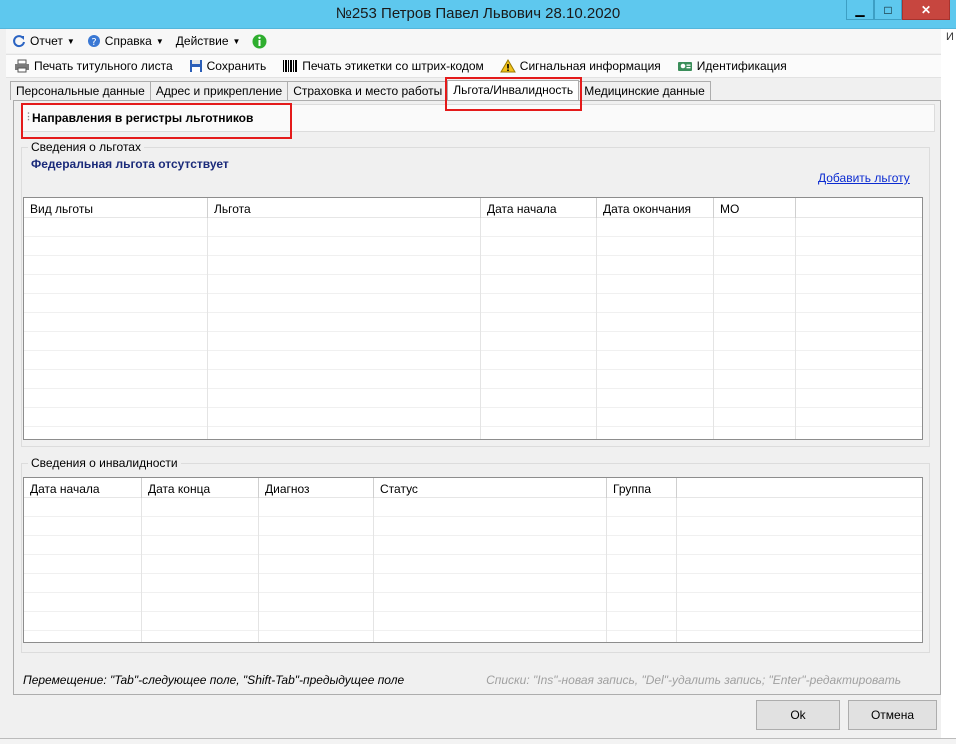  I want to click on maximize-button: □, so click(888, 10).